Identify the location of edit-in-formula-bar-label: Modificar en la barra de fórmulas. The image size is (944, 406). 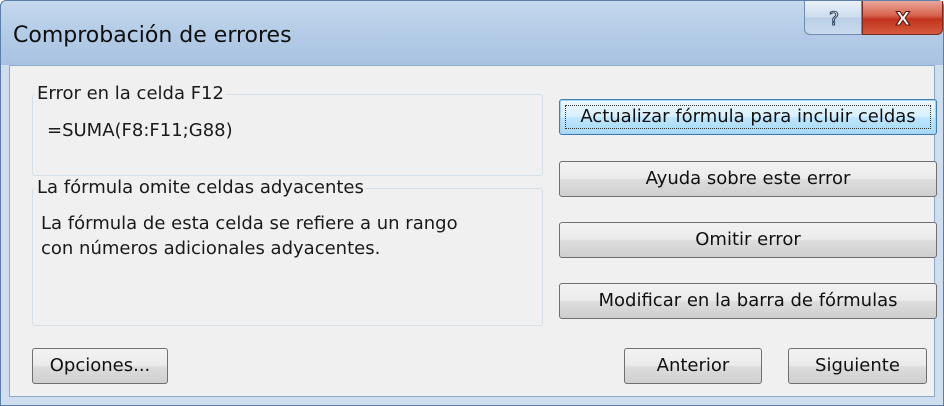
(748, 300).